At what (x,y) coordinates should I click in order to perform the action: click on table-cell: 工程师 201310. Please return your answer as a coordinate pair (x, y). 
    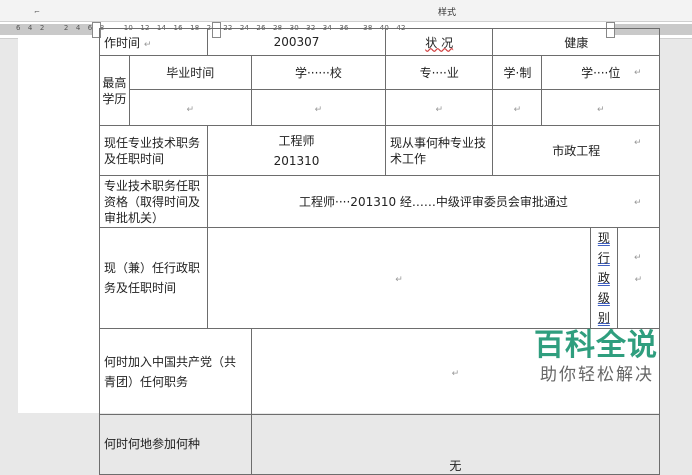
    Looking at the image, I should click on (296, 150).